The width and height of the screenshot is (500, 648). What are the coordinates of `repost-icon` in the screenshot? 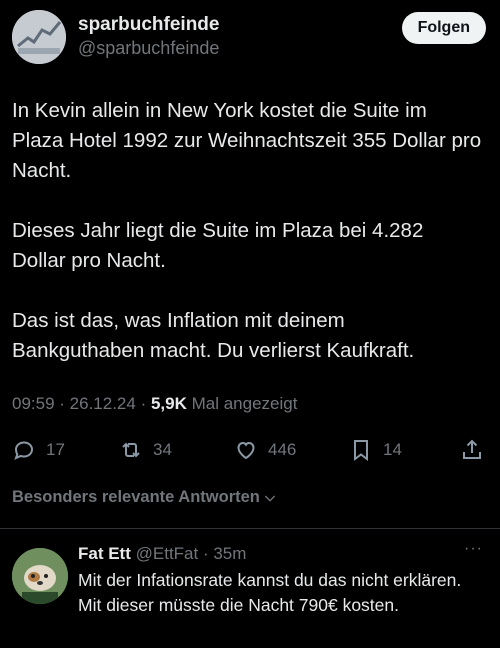 It's located at (131, 450).